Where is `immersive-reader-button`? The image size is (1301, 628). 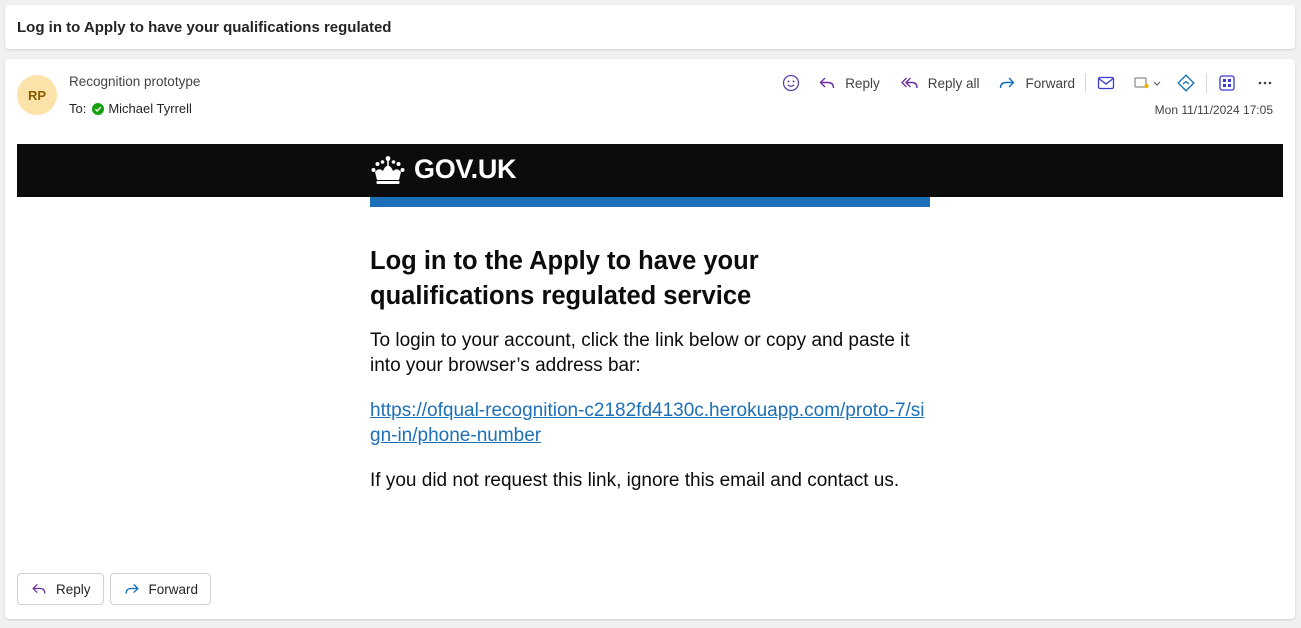
immersive-reader-button is located at coordinates (1186, 83).